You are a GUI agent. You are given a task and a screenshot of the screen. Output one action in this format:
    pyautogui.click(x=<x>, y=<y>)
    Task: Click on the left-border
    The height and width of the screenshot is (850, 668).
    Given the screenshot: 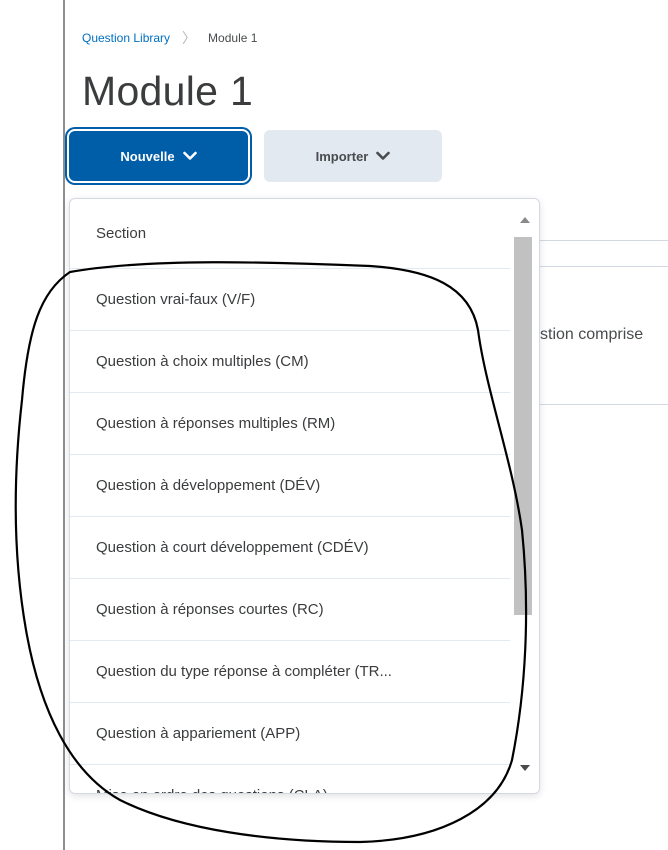 What is the action you would take?
    pyautogui.click(x=64, y=425)
    